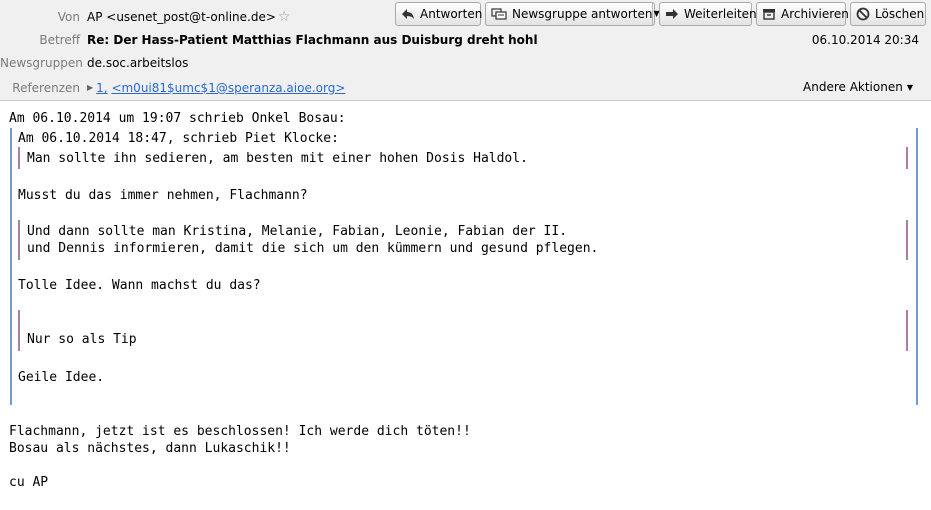 The width and height of the screenshot is (931, 510). I want to click on newsgroup-icon, so click(499, 14).